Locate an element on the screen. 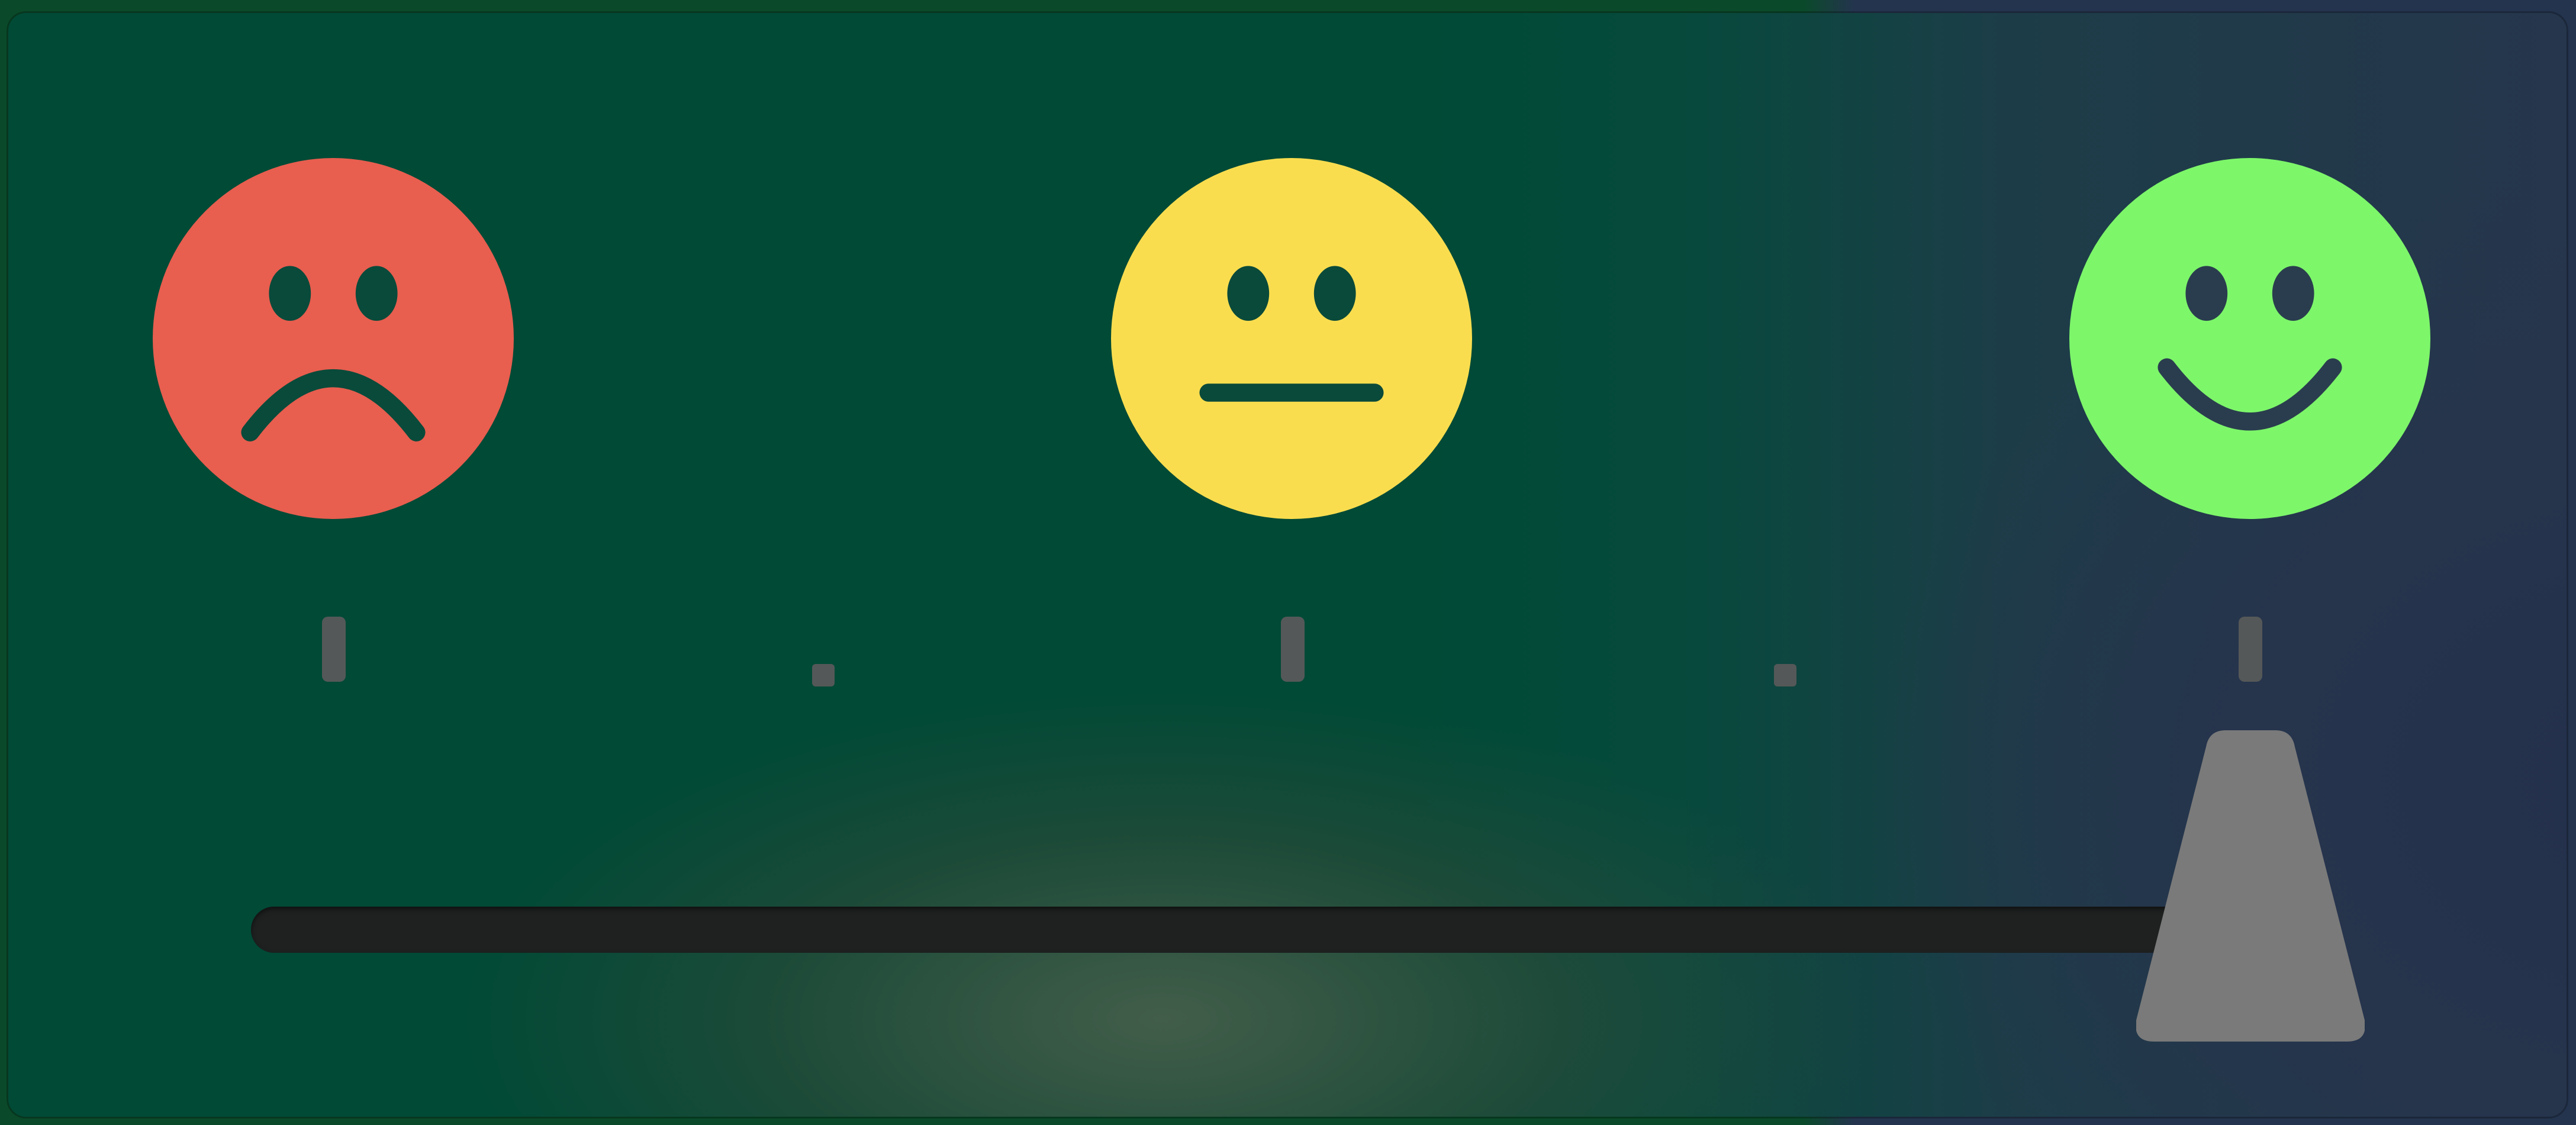 The image size is (2576, 1125). slider-track is located at coordinates (1263, 930).